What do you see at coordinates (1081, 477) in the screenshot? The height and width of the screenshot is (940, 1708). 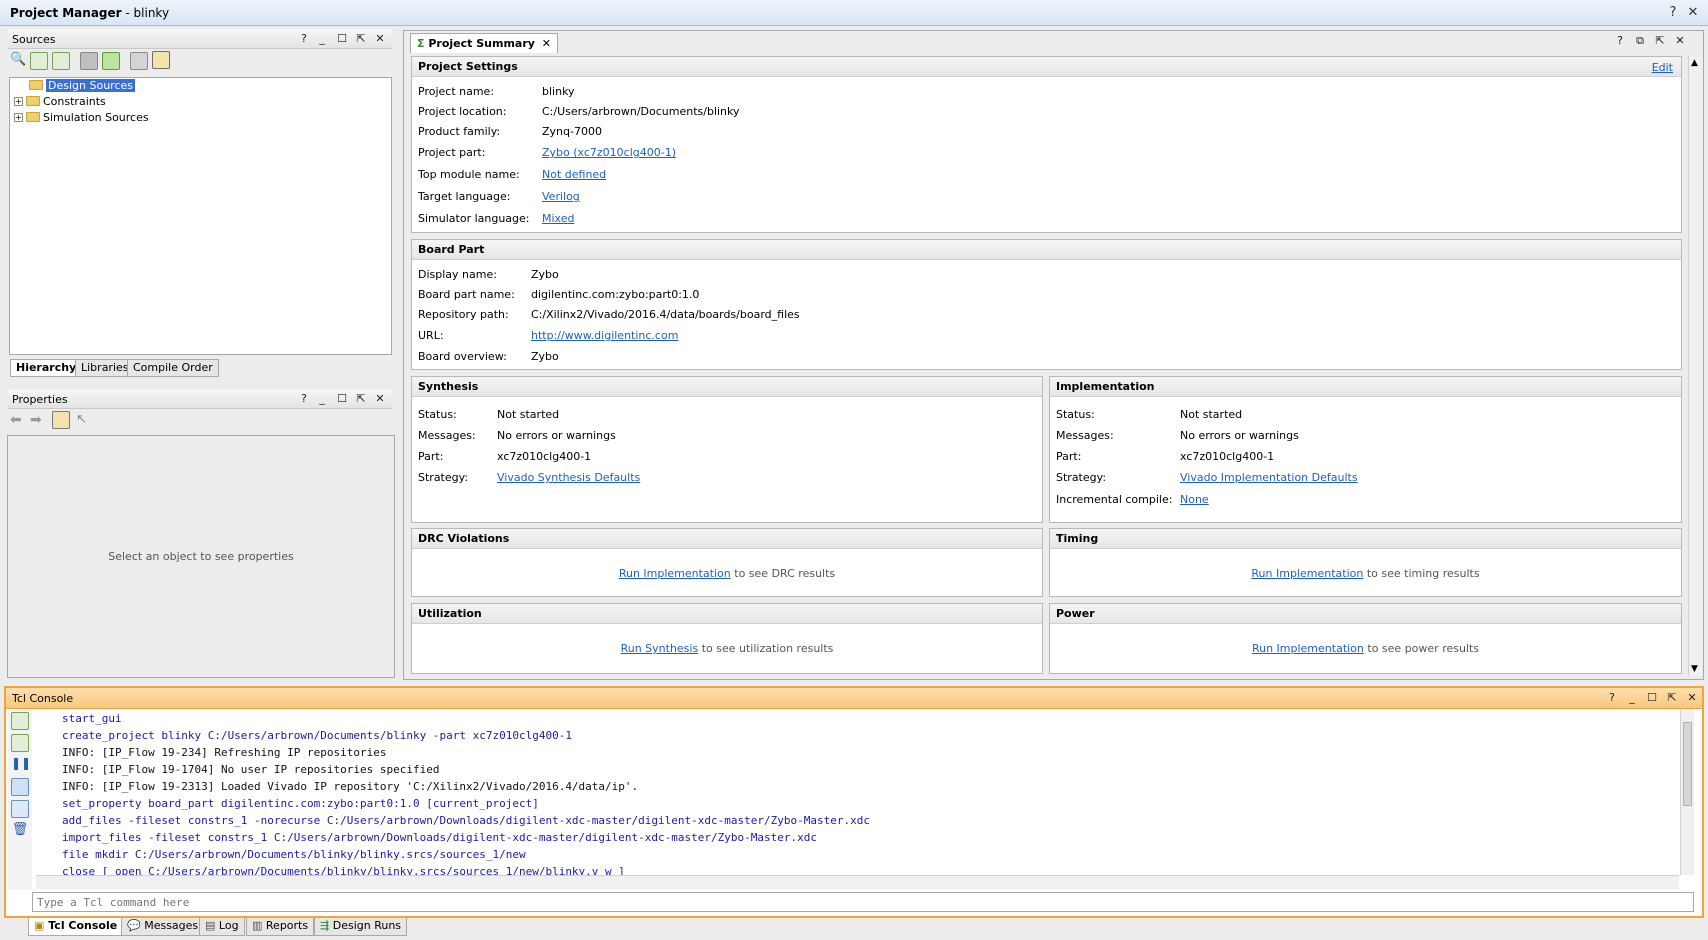 I see `label: Strategy:` at bounding box center [1081, 477].